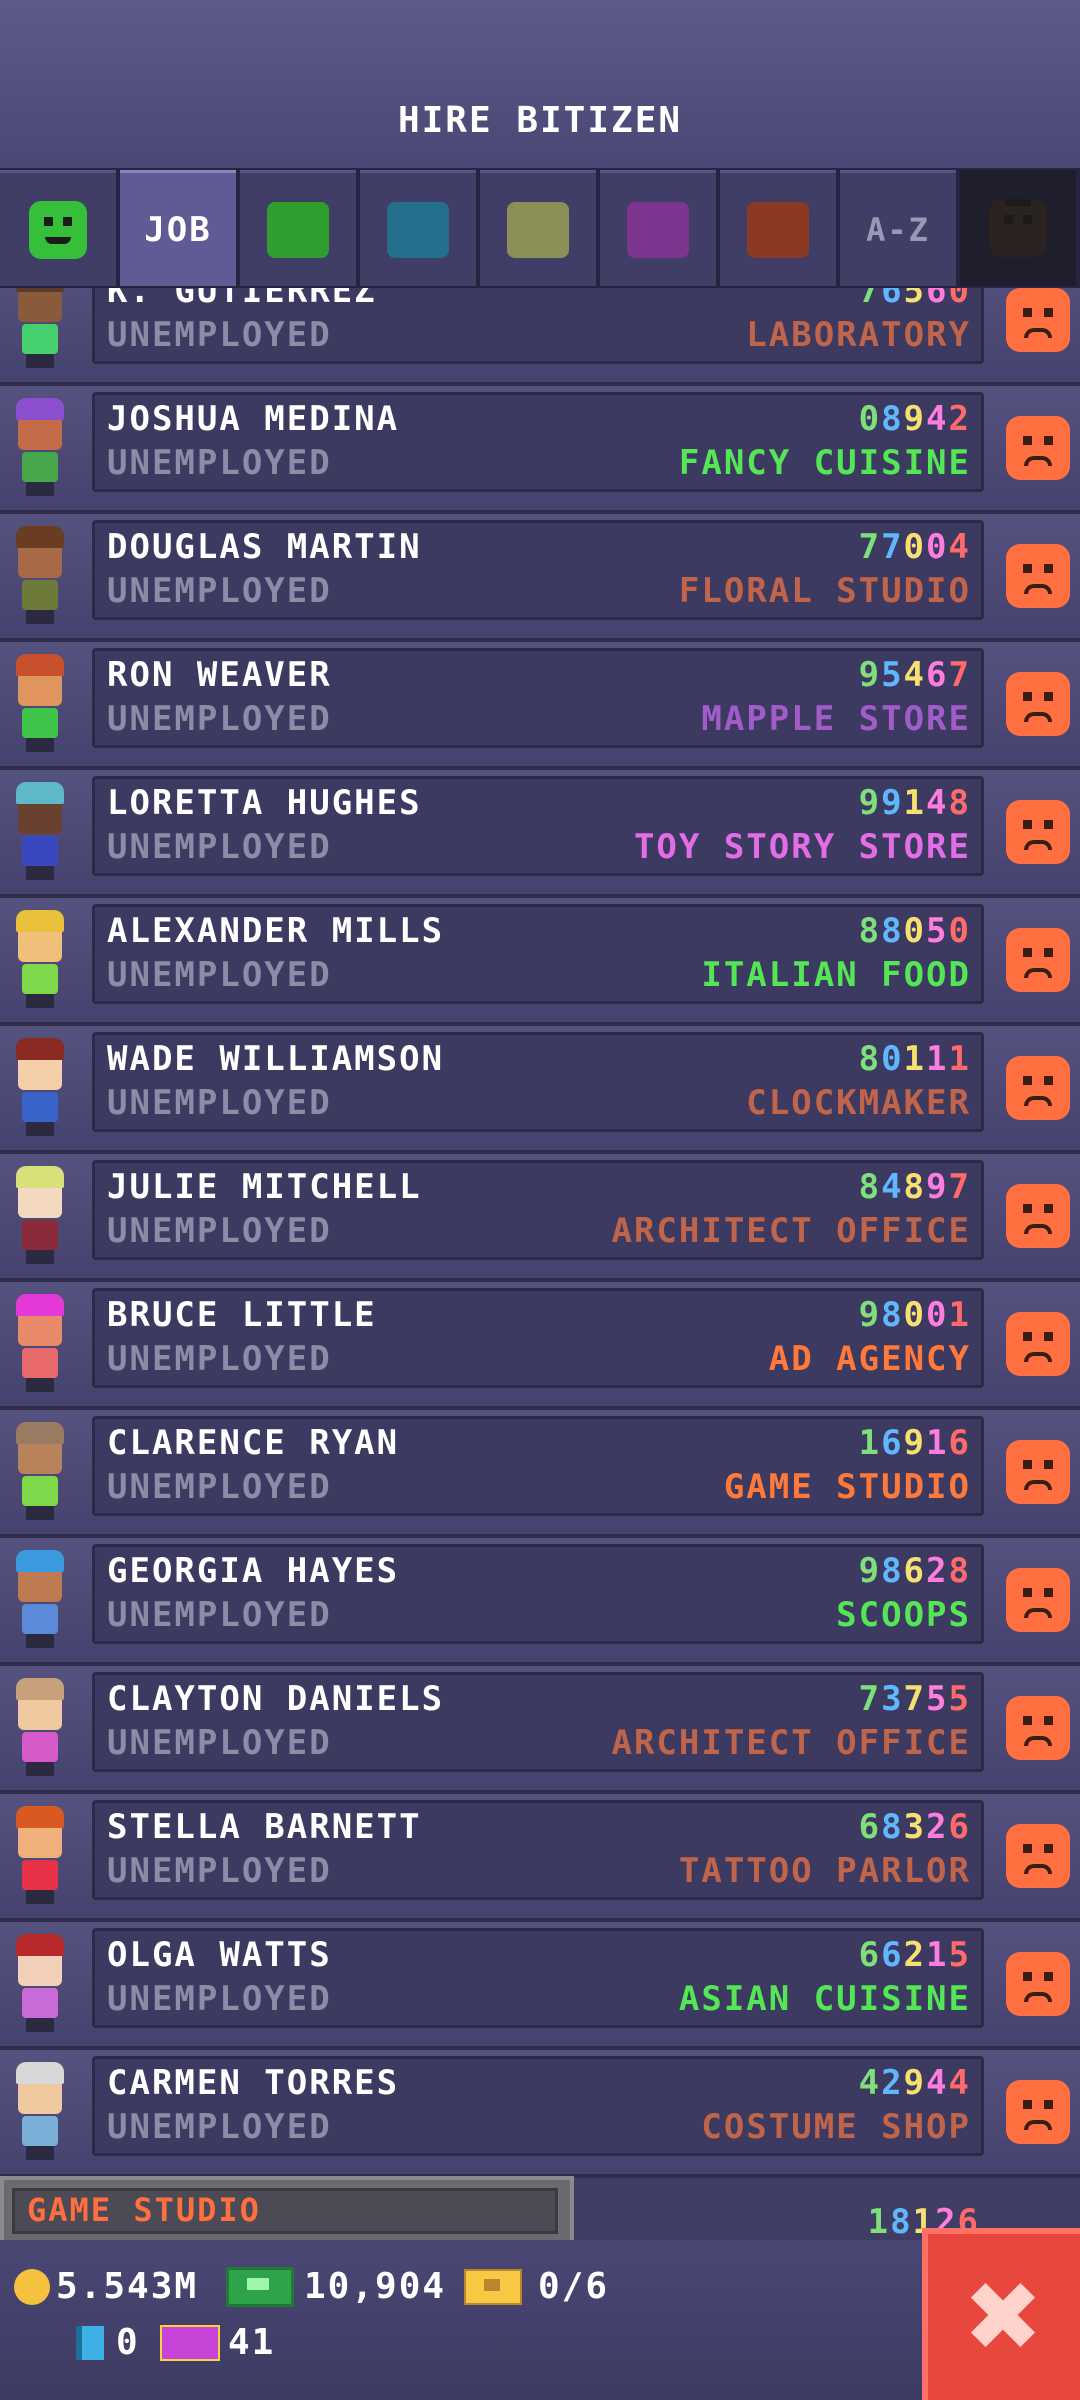 This screenshot has width=1080, height=2400. What do you see at coordinates (108, 2342) in the screenshot?
I see `elevator-upgrades-stat: 0` at bounding box center [108, 2342].